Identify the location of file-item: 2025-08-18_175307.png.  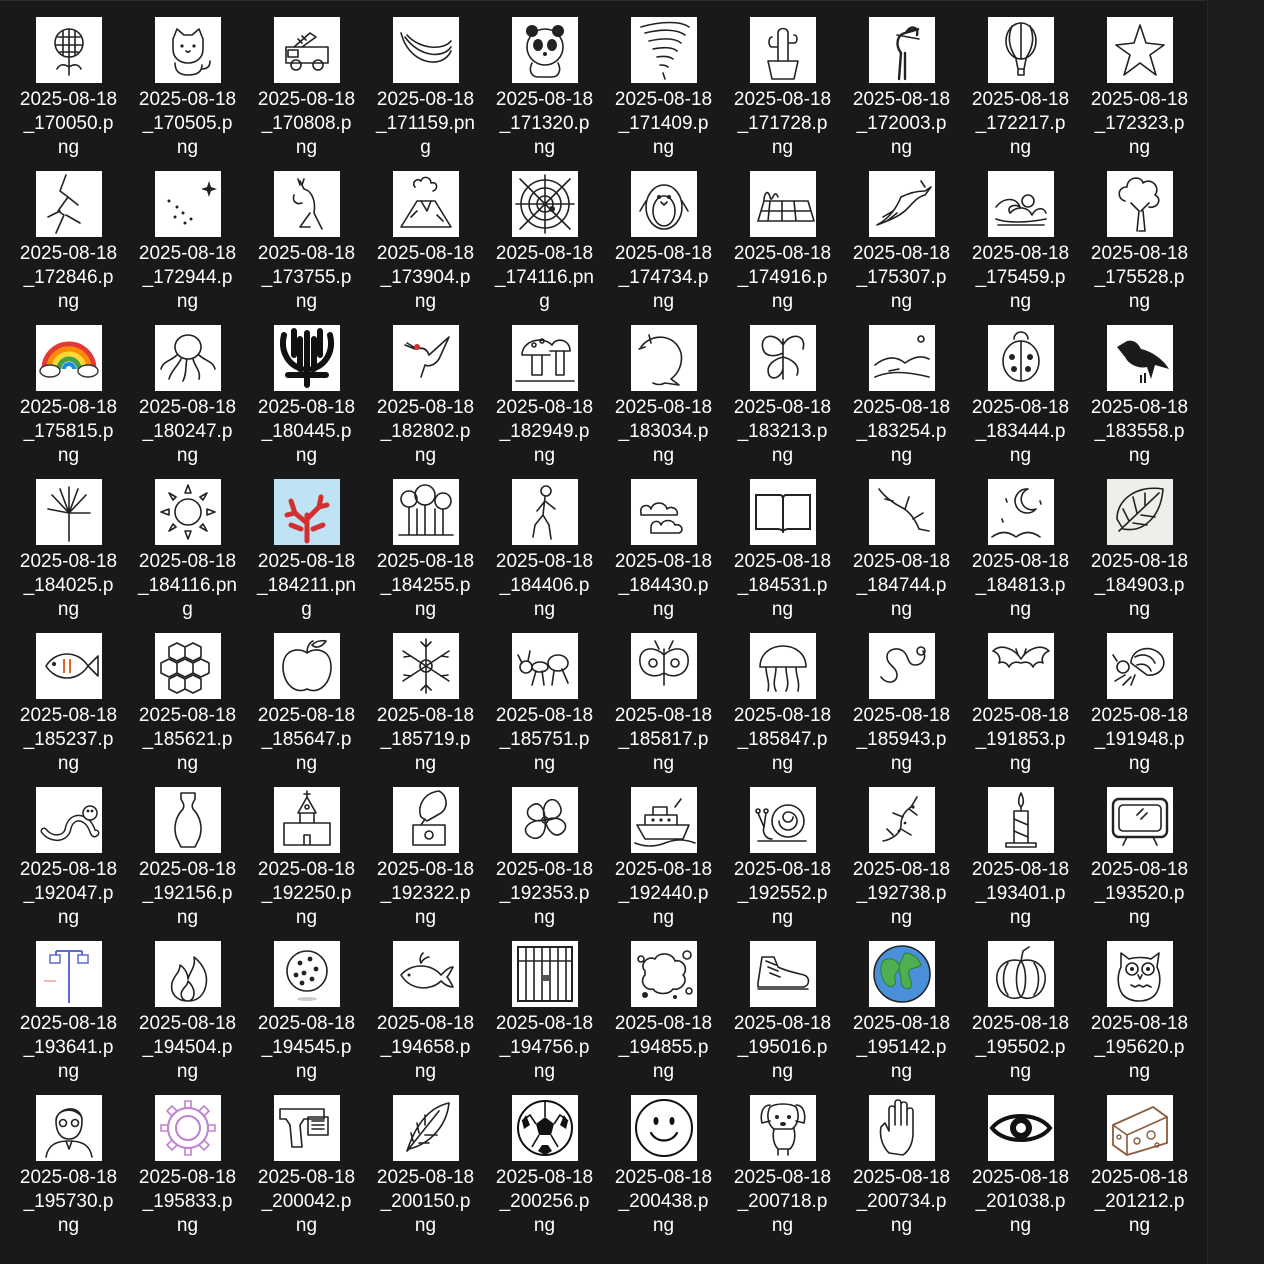
(901, 248).